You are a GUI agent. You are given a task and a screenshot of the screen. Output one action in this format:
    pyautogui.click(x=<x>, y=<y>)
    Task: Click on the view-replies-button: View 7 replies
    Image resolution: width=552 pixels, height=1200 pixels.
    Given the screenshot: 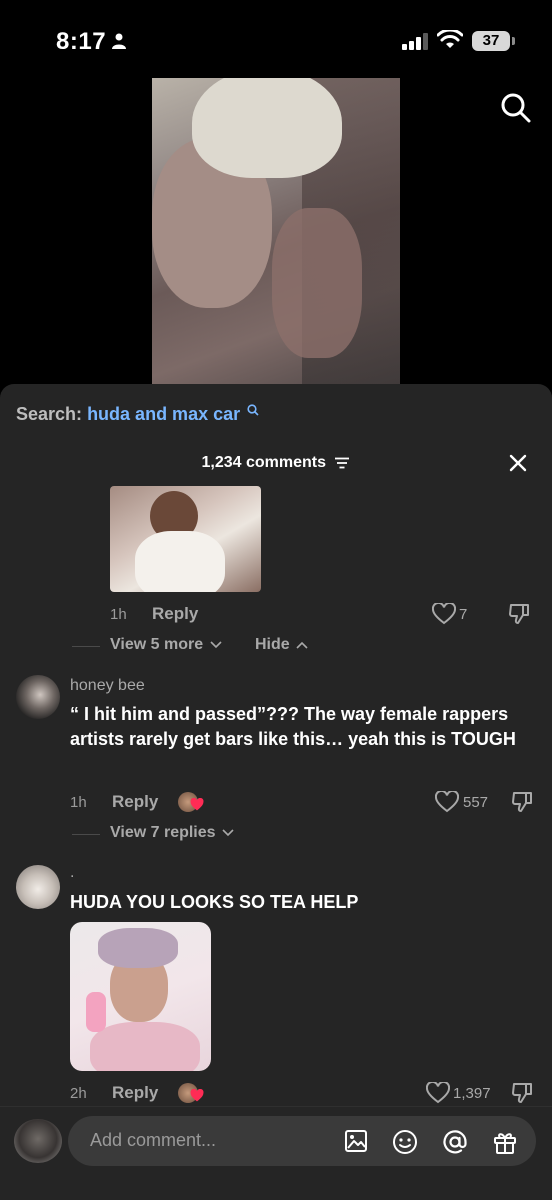 What is the action you would take?
    pyautogui.click(x=172, y=833)
    